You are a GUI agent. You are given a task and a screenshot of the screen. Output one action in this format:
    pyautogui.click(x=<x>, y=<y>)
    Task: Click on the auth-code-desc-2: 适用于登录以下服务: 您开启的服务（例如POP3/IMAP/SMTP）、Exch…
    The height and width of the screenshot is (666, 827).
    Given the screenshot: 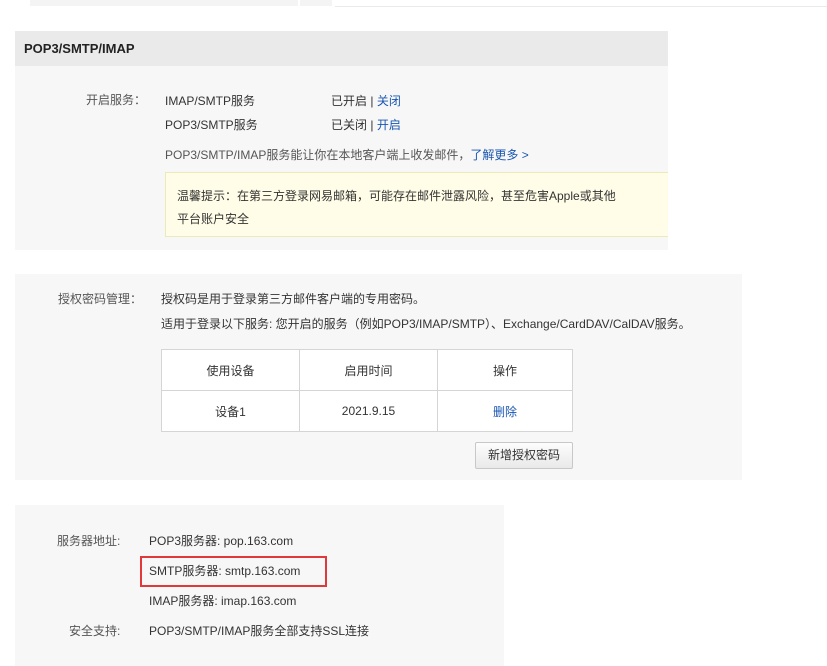 What is the action you would take?
    pyautogui.click(x=426, y=324)
    